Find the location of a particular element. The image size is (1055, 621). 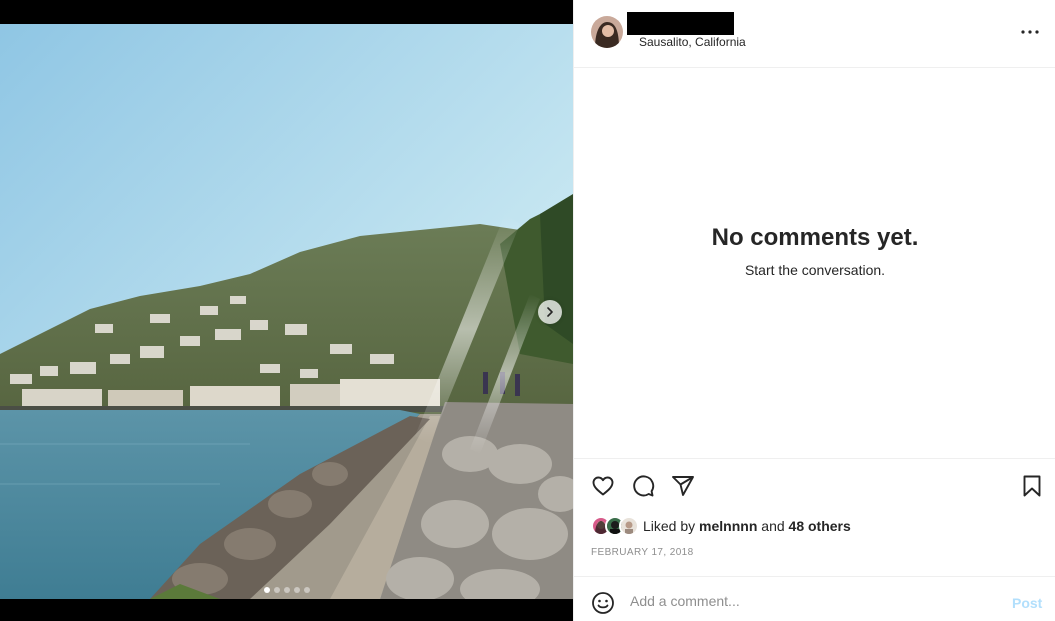

paper-plane-icon is located at coordinates (683, 486).